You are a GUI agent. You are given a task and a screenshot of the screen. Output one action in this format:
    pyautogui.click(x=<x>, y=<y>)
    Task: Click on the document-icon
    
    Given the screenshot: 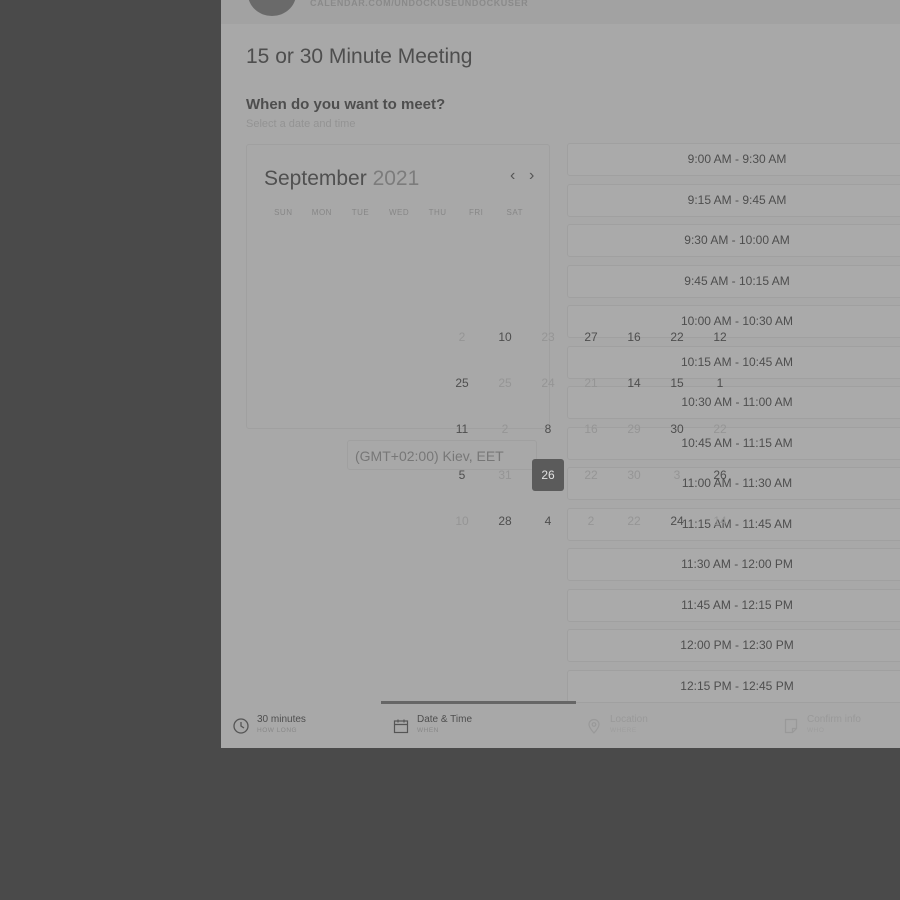 What is the action you would take?
    pyautogui.click(x=791, y=726)
    